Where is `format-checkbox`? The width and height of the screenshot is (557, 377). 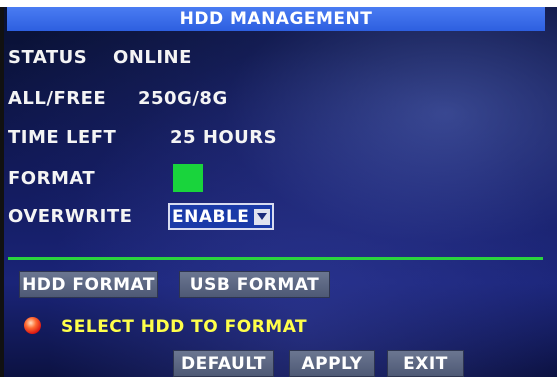
format-checkbox is located at coordinates (188, 178).